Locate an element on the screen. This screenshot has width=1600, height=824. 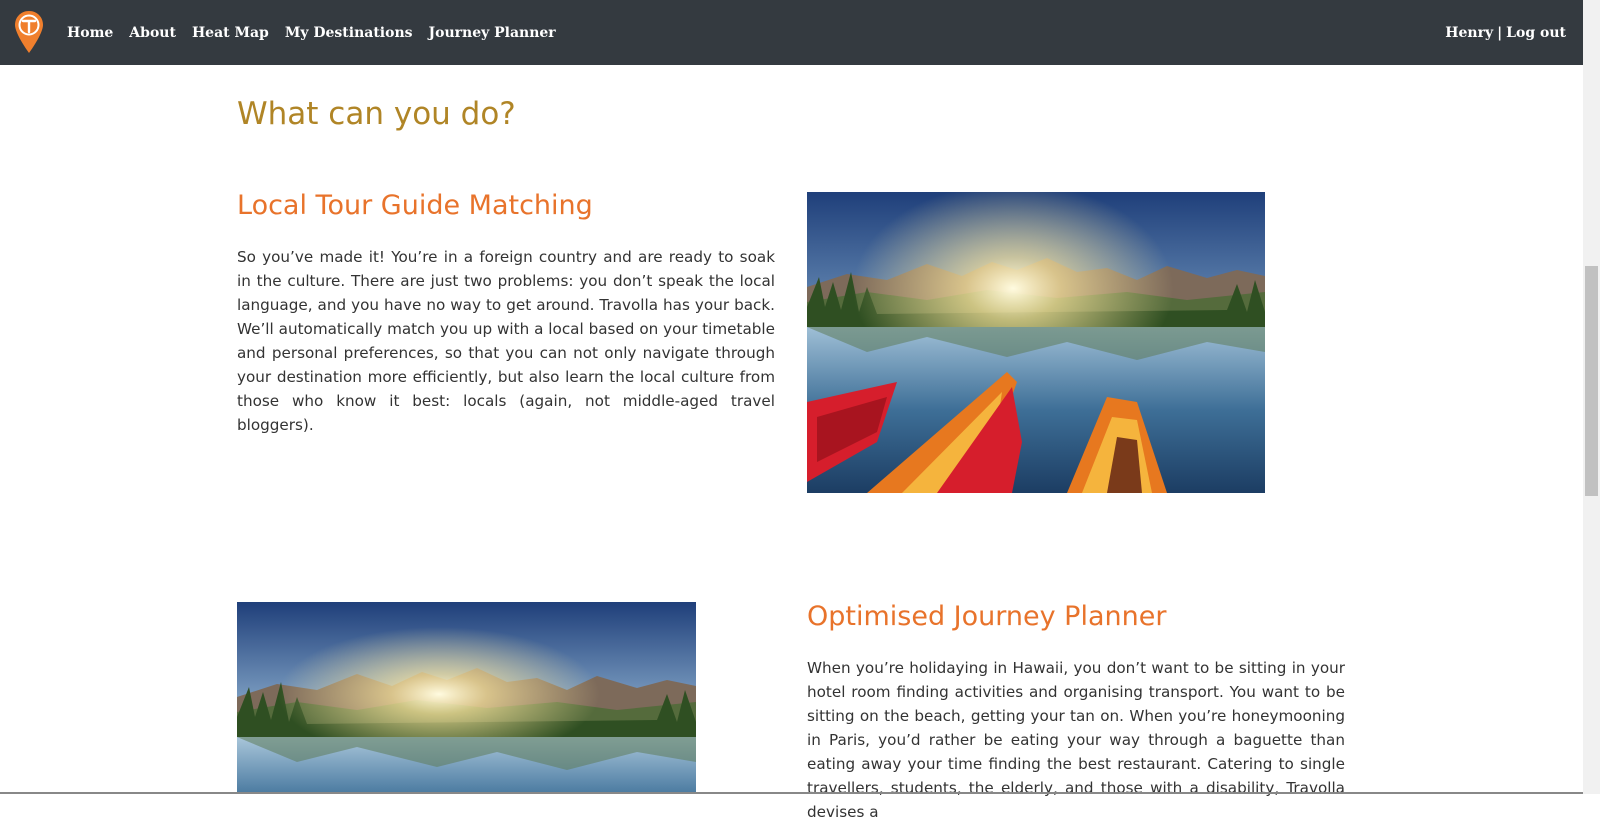
nav-home-link: Home is located at coordinates (90, 33).